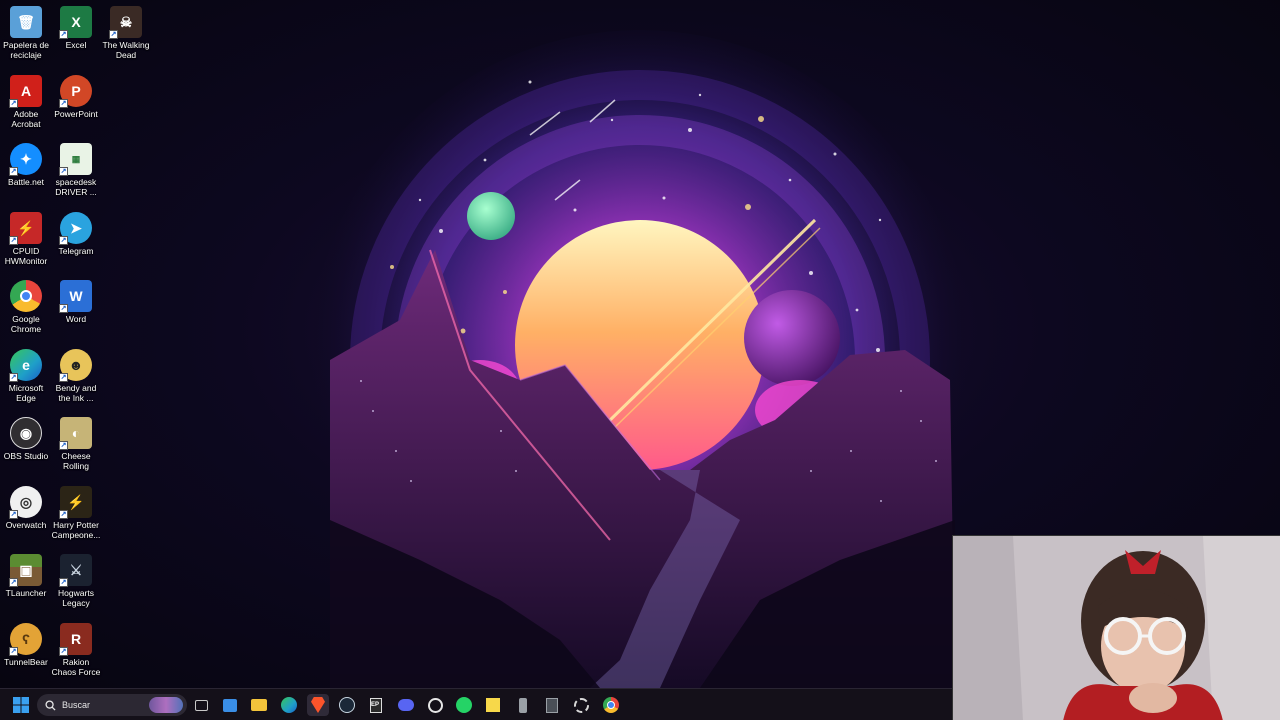 The height and width of the screenshot is (720, 1280). Describe the element at coordinates (75, 159) in the screenshot. I see `spacedesk-icon: ▦ ↗` at that location.